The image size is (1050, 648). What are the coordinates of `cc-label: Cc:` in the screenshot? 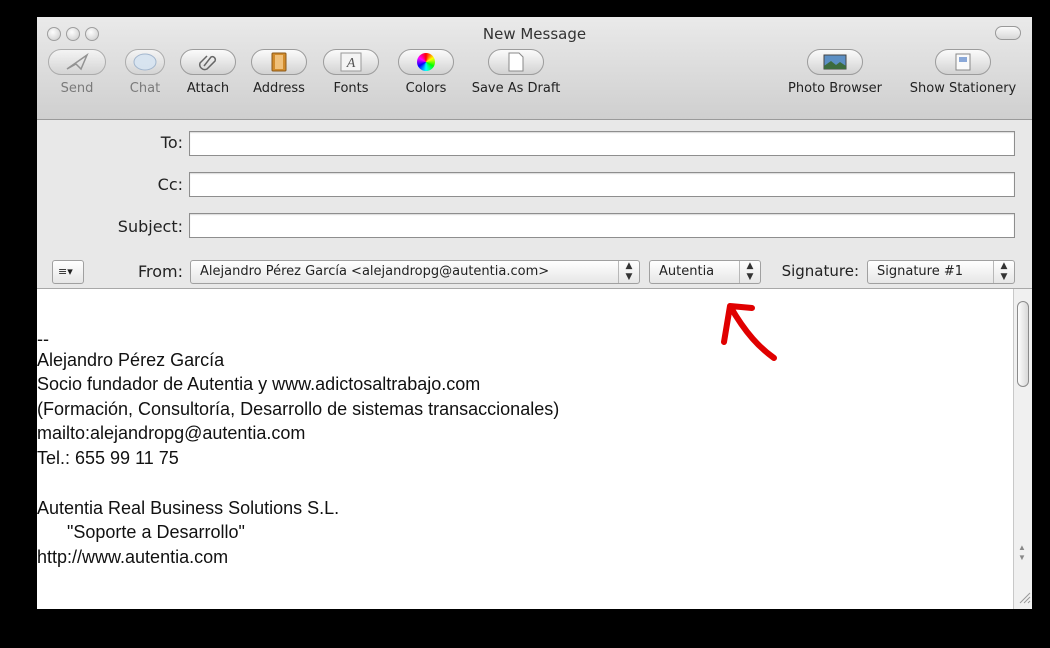 It's located at (170, 184).